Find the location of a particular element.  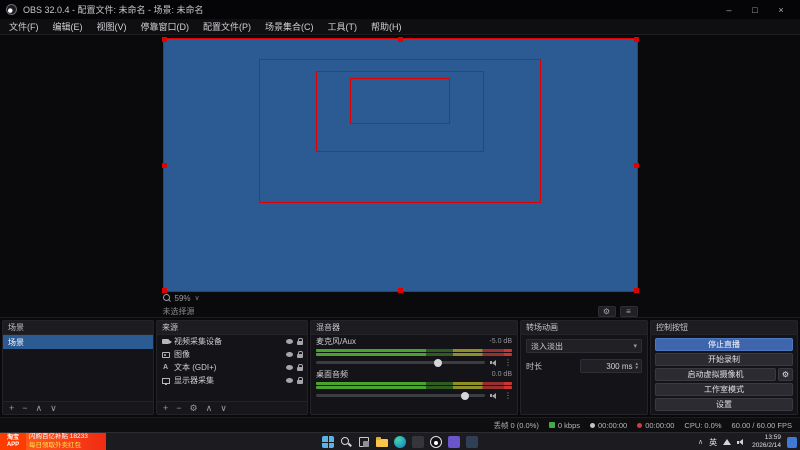

source-item: 显示器采集 is located at coordinates (232, 380).